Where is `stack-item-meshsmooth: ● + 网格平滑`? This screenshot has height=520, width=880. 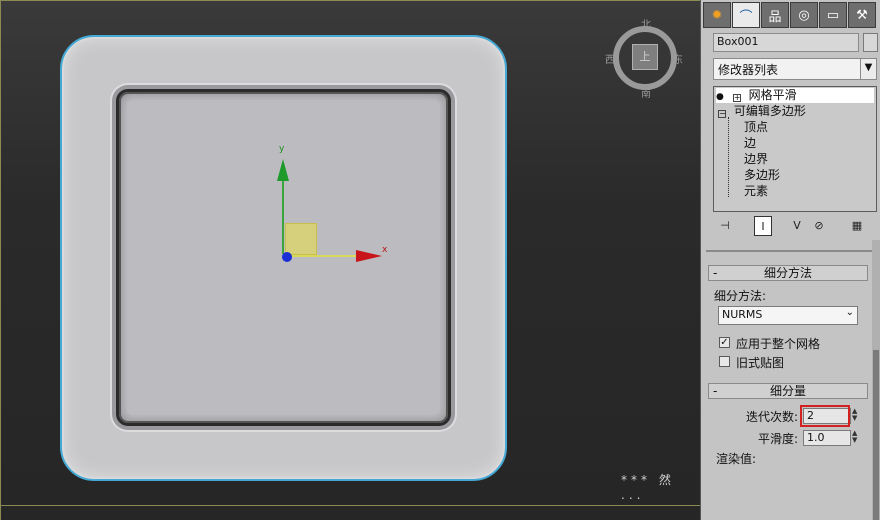 stack-item-meshsmooth: ● + 网格平滑 is located at coordinates (795, 95).